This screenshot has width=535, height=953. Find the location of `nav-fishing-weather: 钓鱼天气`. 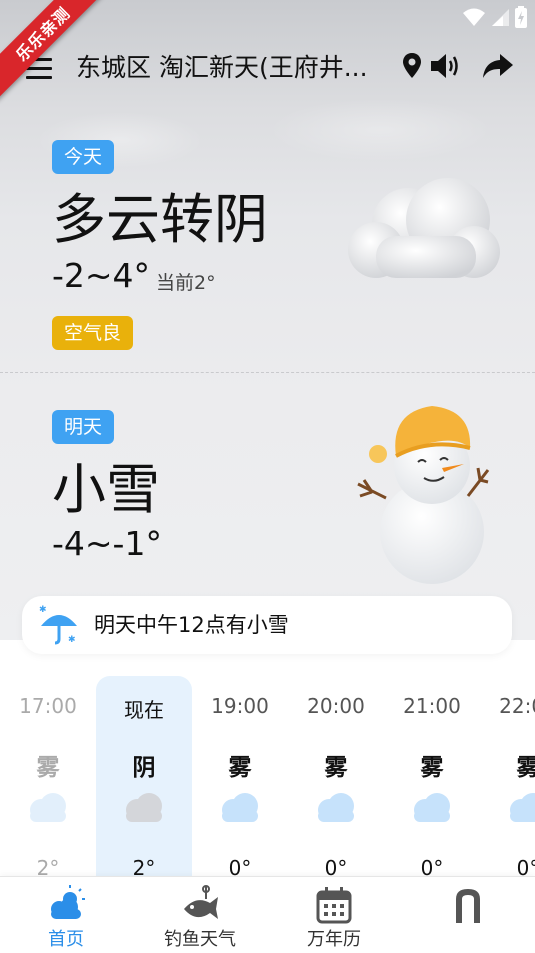

nav-fishing-weather: 钓鱼天气 is located at coordinates (200, 915).